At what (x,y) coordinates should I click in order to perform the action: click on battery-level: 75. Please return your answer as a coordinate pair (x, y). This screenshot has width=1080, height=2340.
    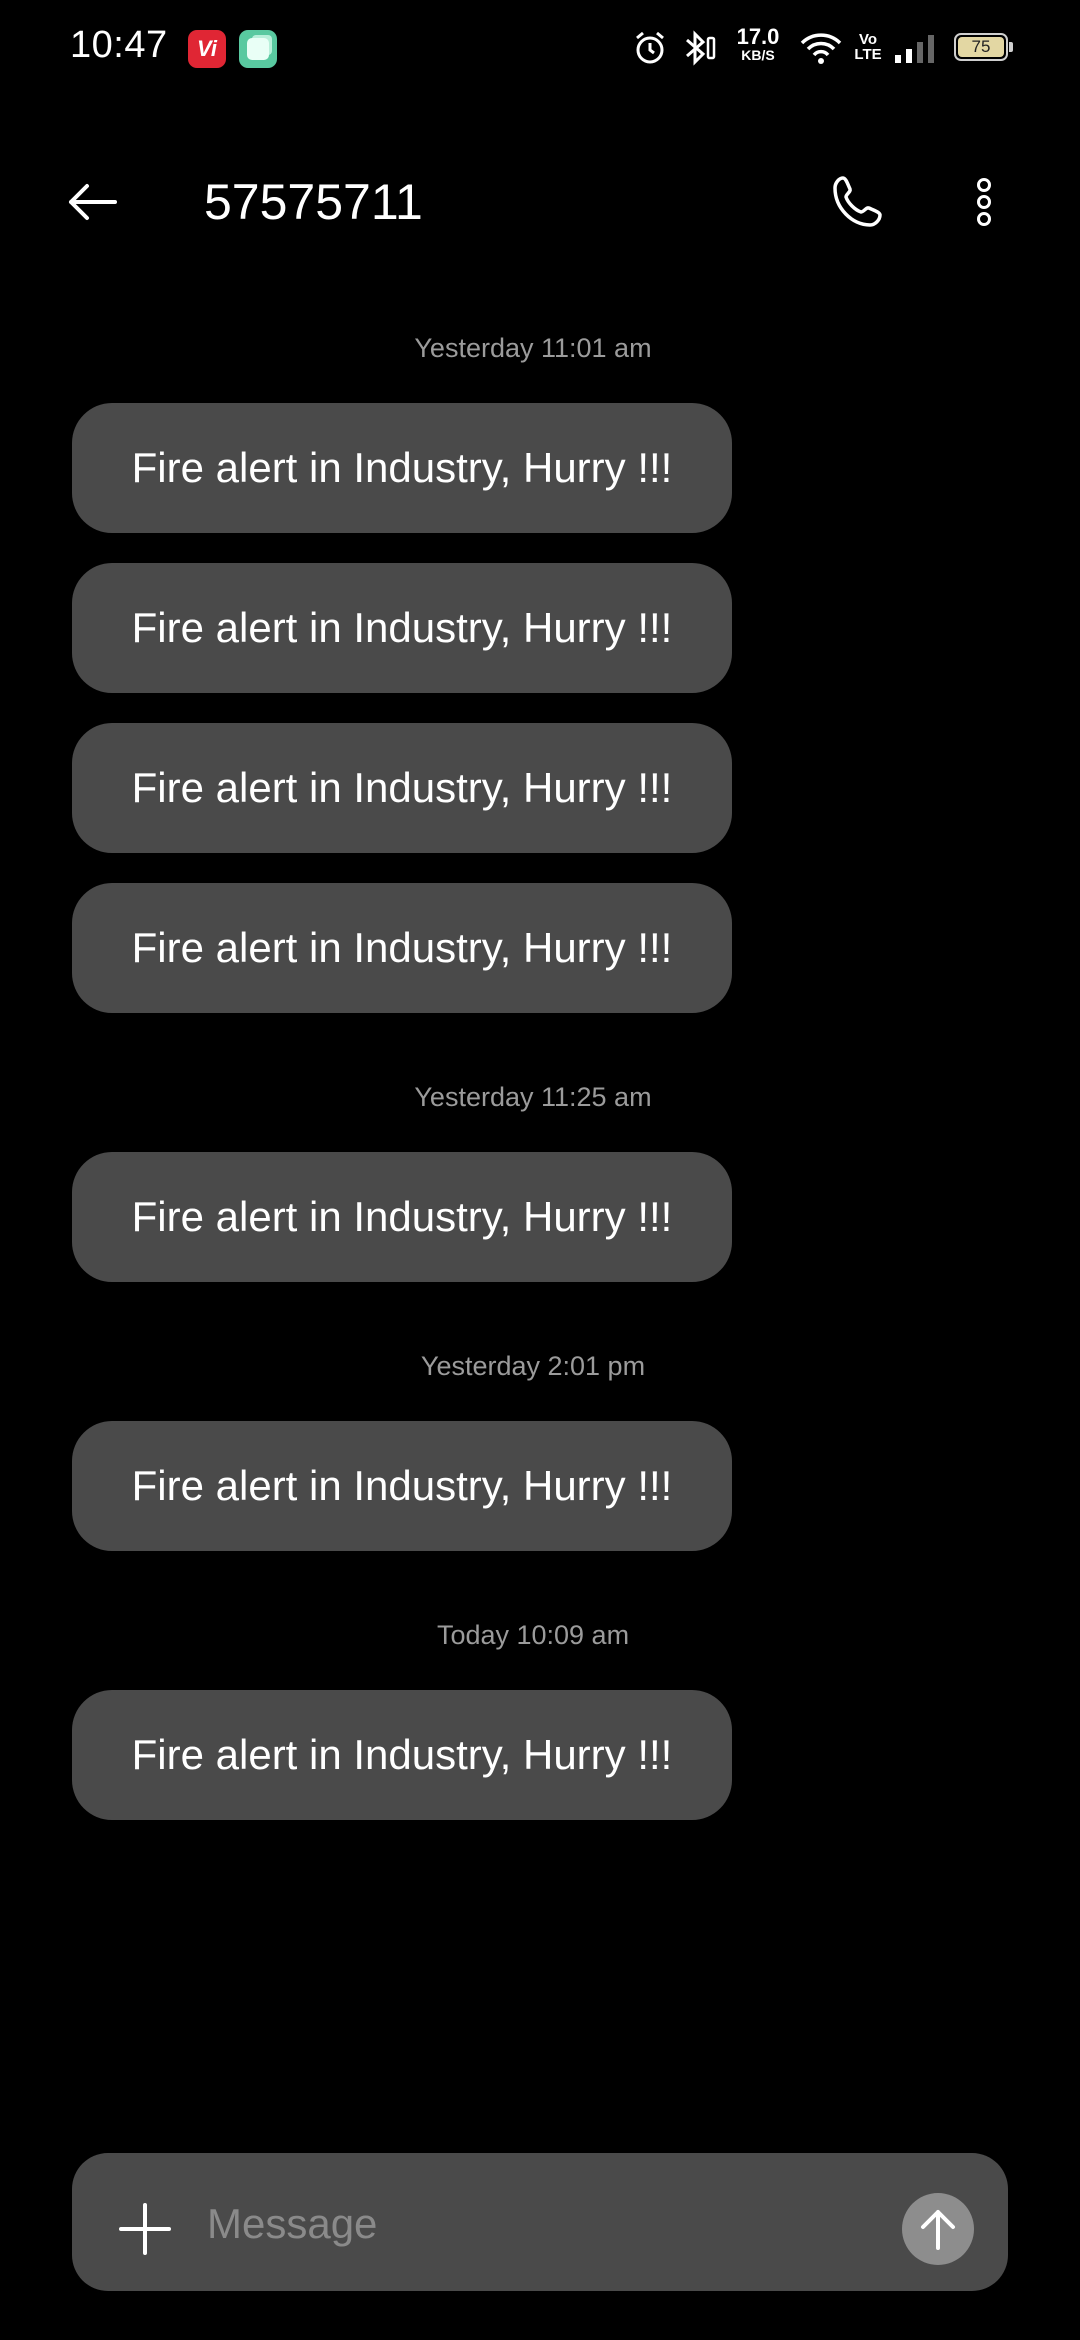
    Looking at the image, I should click on (981, 46).